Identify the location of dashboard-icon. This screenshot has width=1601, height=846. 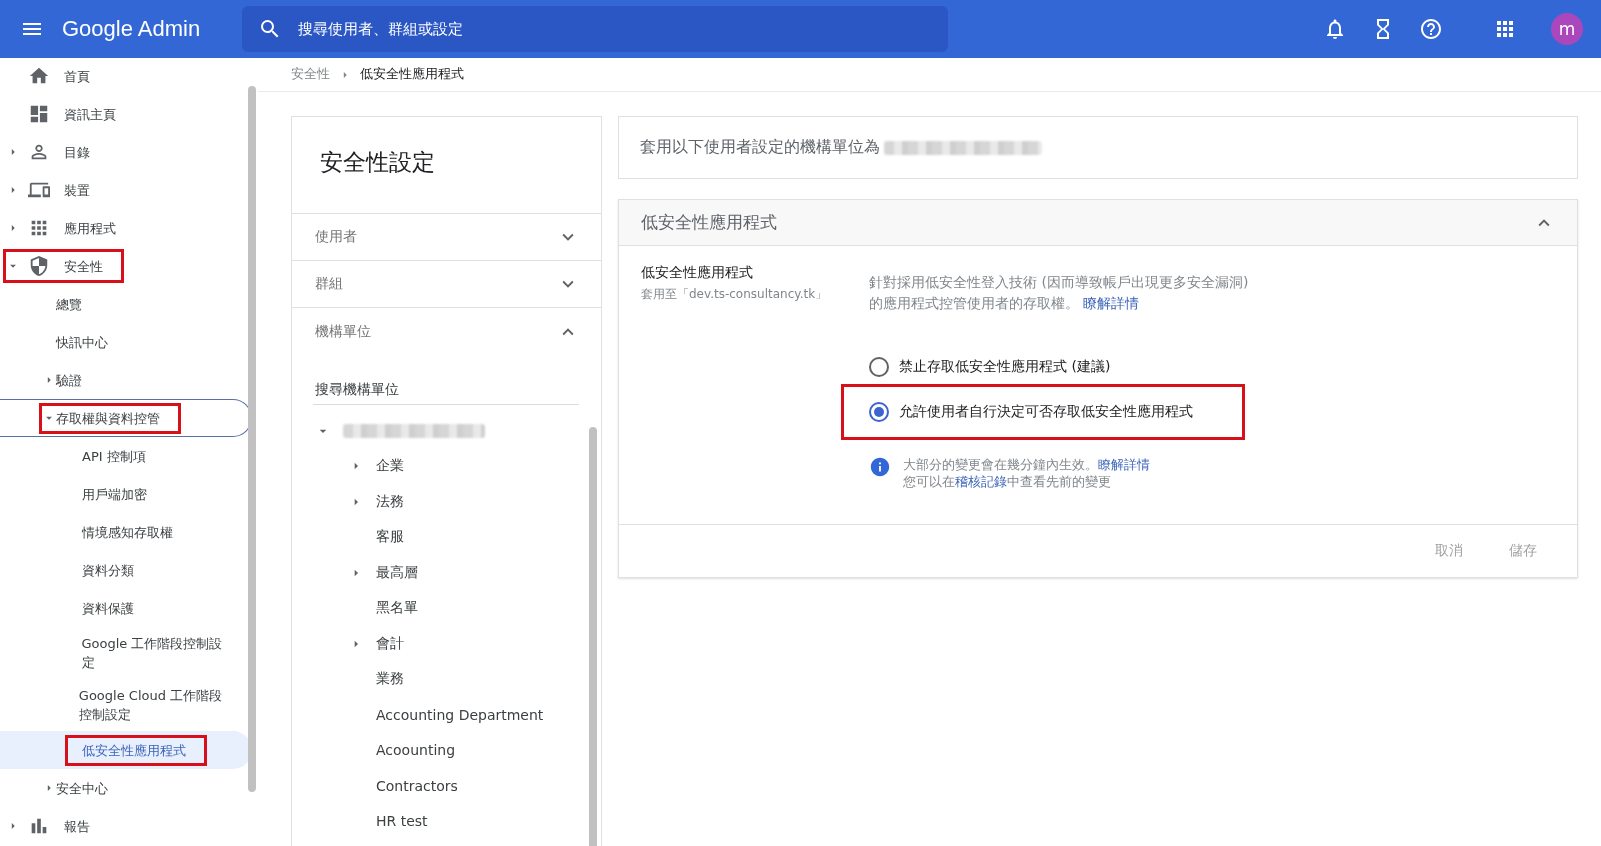
(39, 114).